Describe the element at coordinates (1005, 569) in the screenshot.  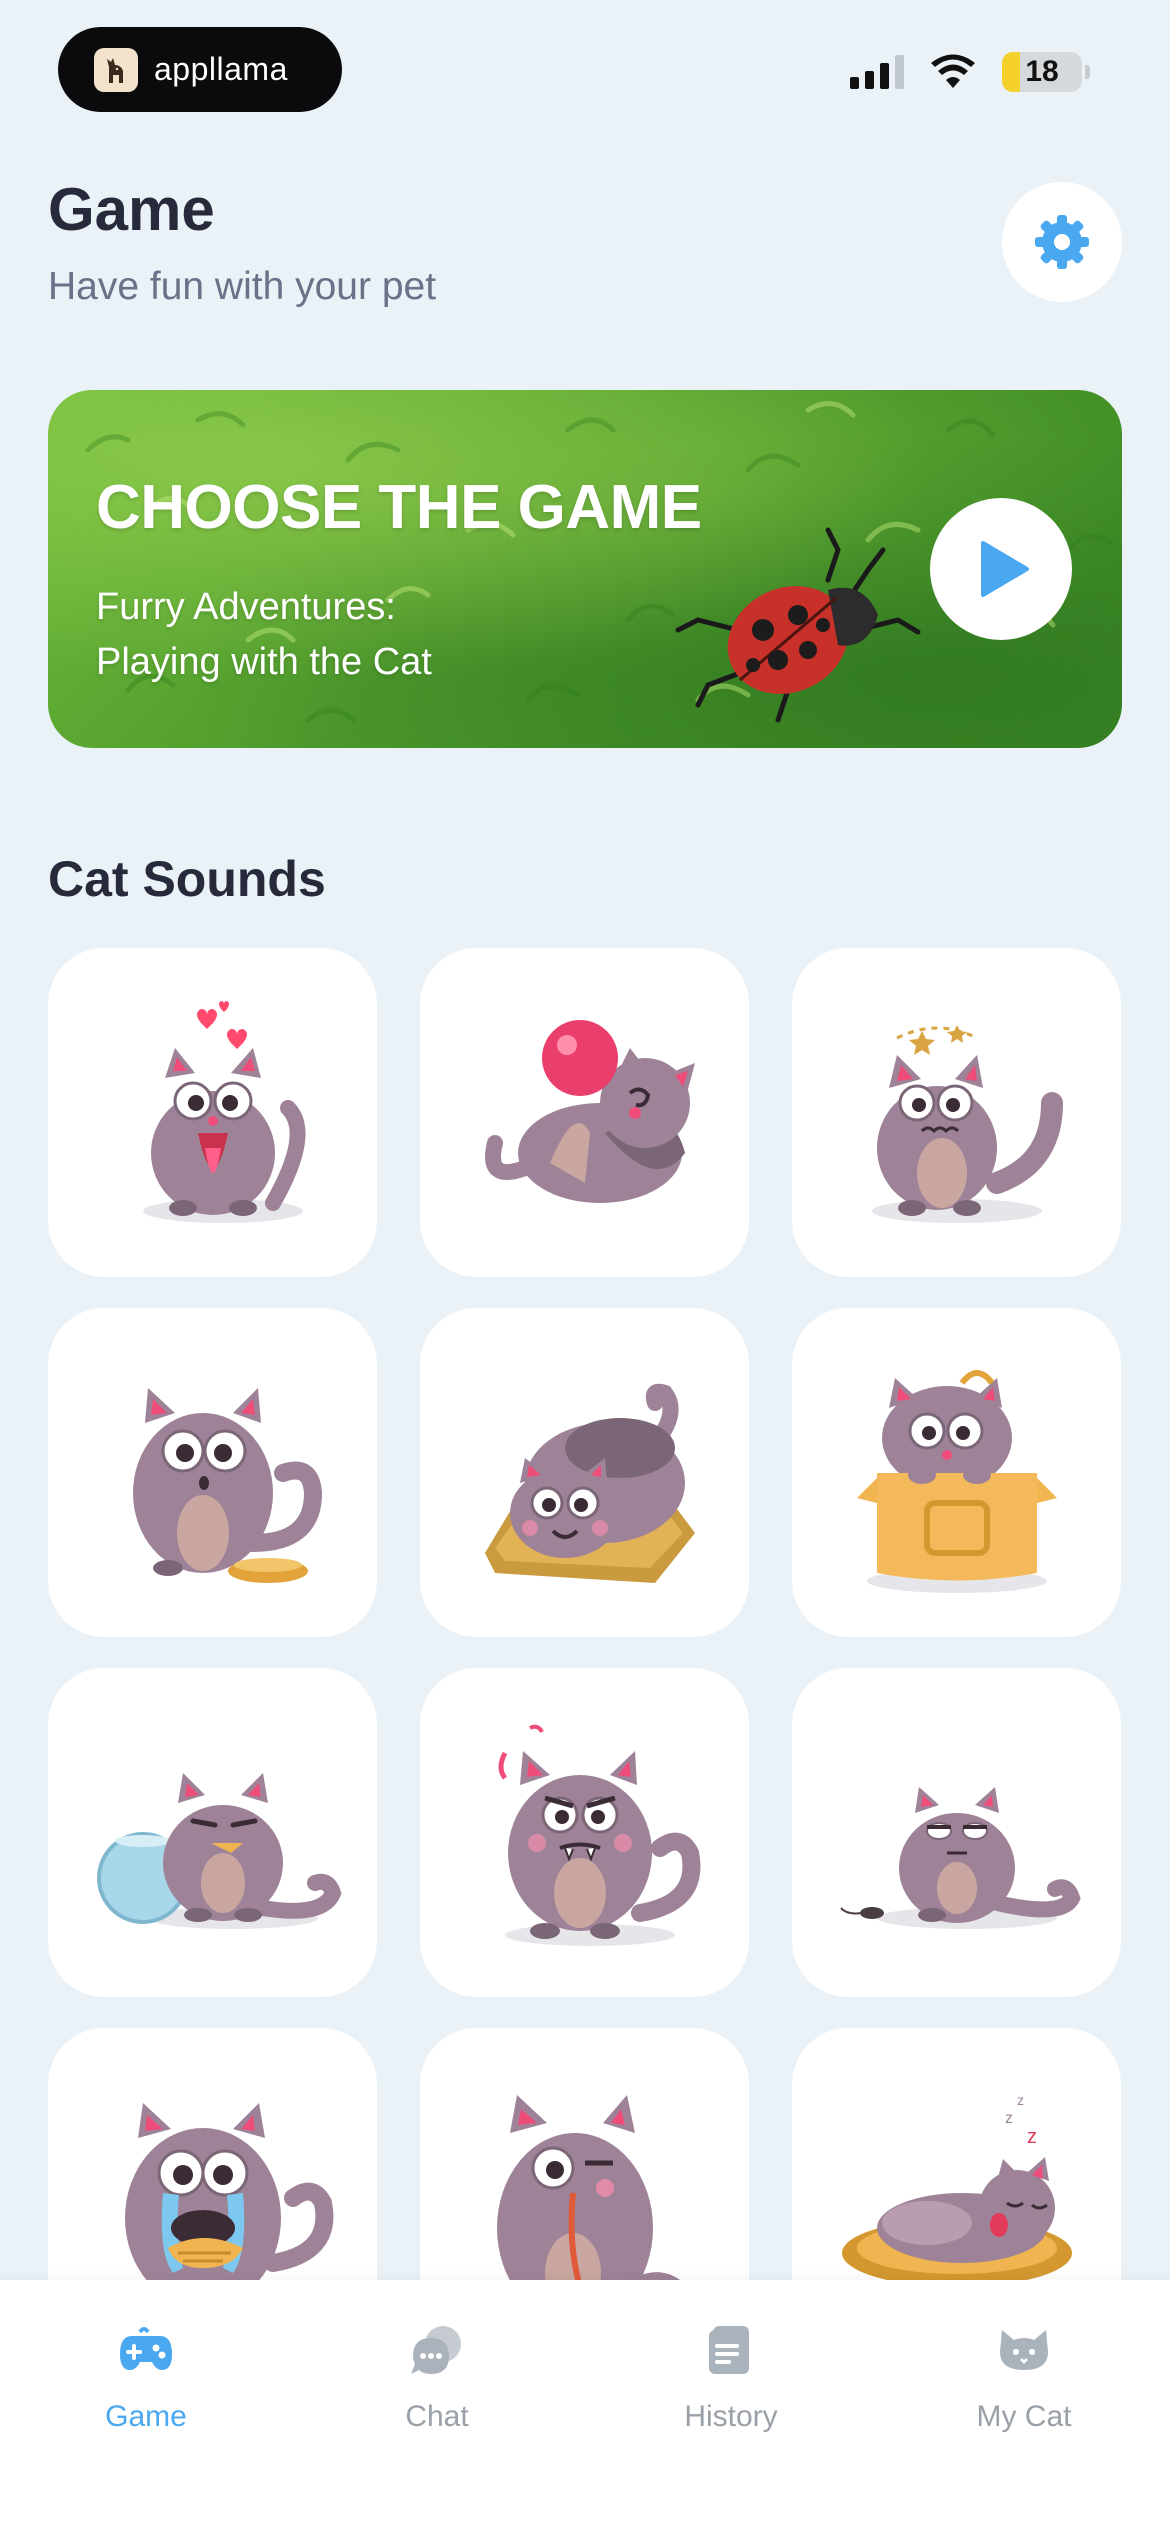
I see `play-icon` at that location.